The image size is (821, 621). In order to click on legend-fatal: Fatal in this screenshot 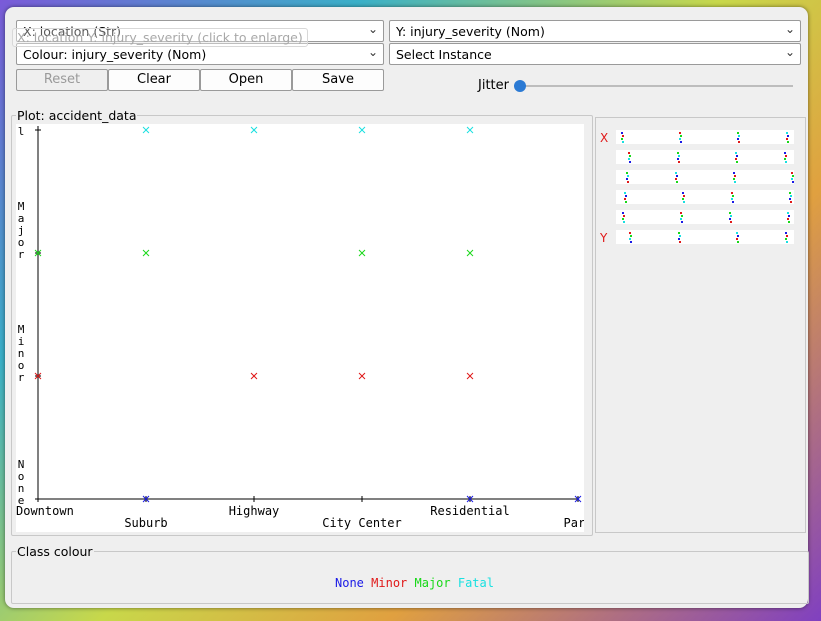, I will do `click(476, 583)`.